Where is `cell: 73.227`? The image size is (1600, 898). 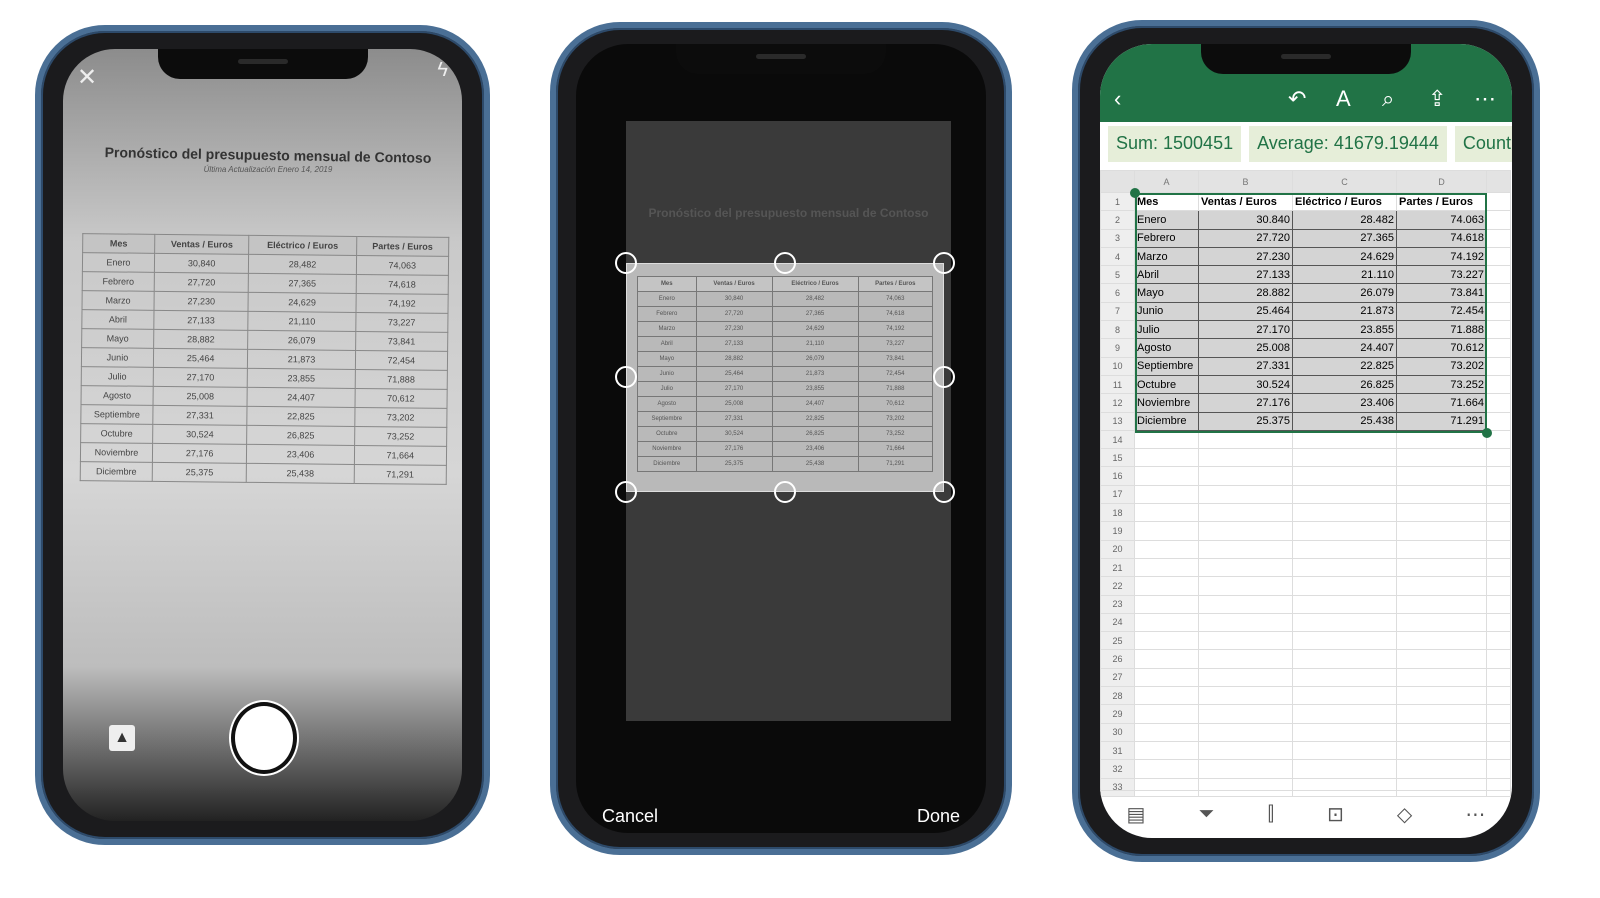 cell: 73.227 is located at coordinates (1441, 275).